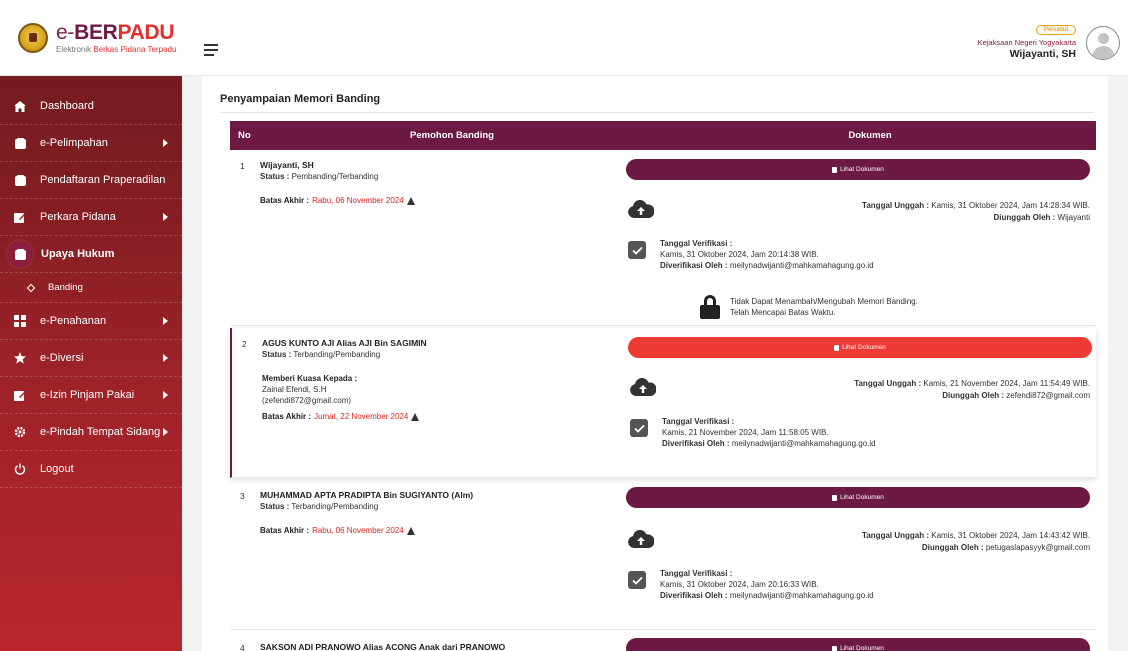 This screenshot has width=1128, height=651. Describe the element at coordinates (20, 358) in the screenshot. I see `star-icon` at that location.